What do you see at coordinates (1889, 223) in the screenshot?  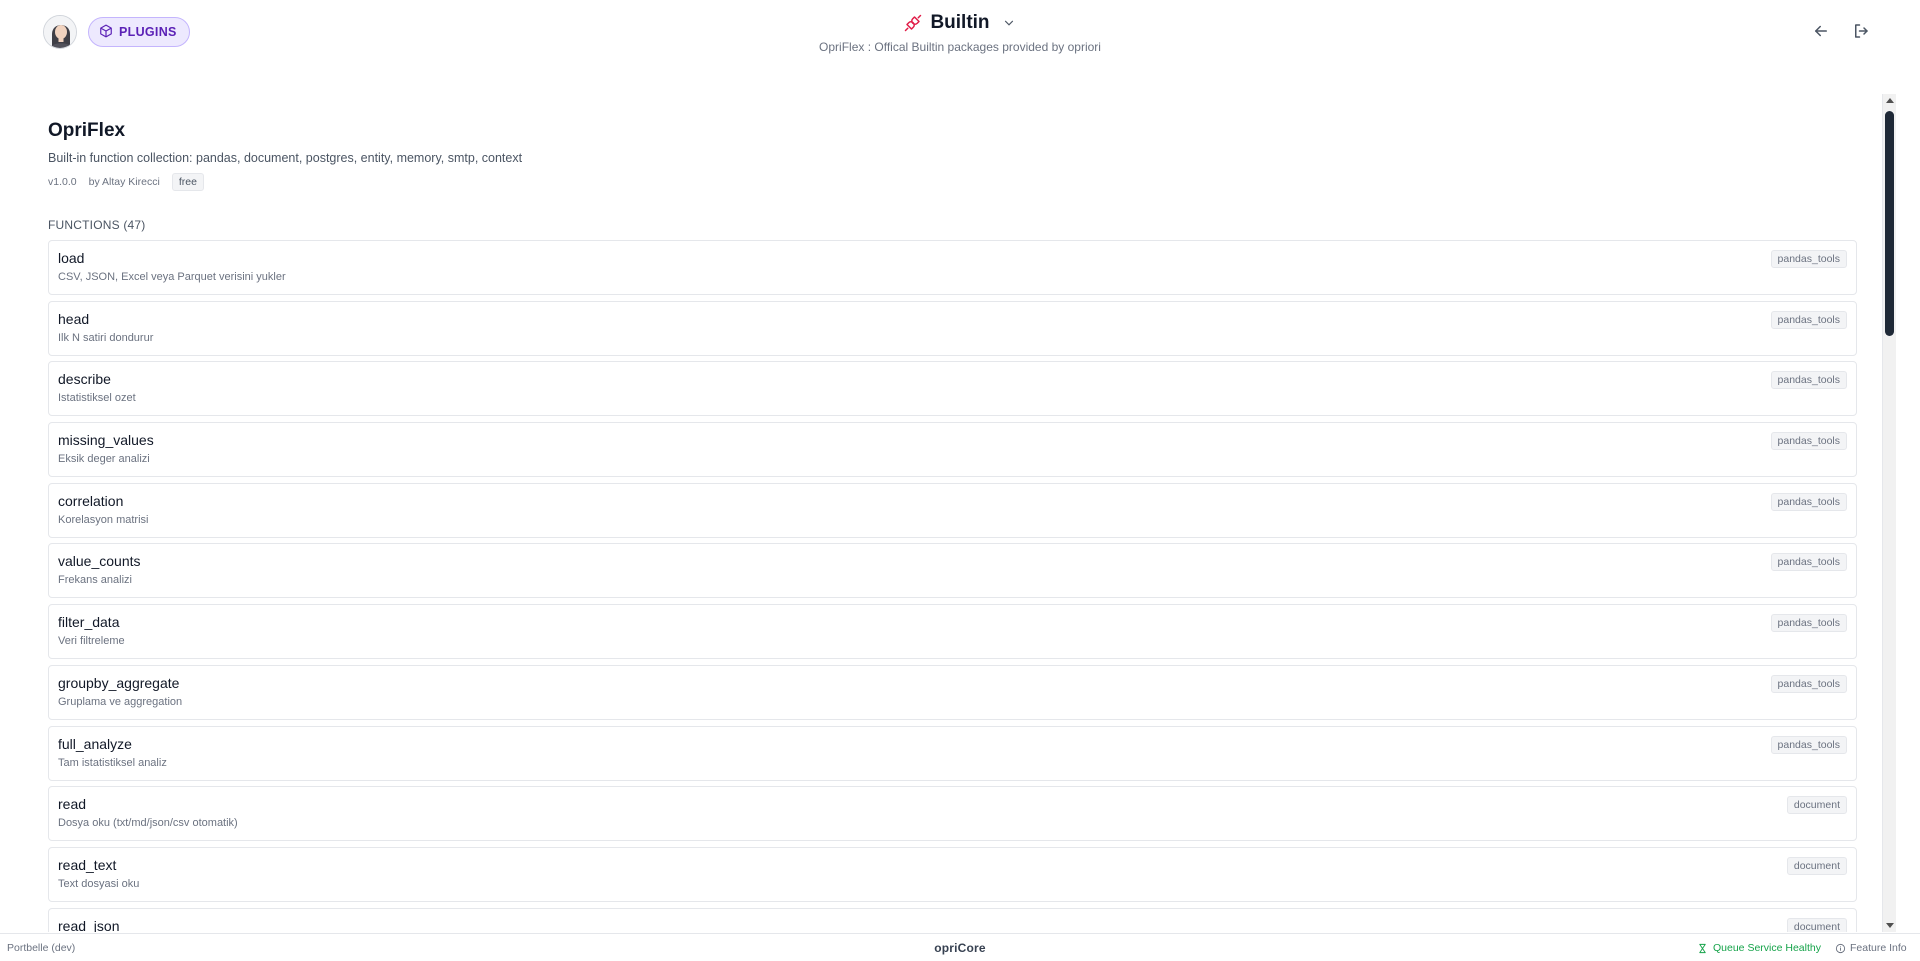 I see `scrollbar-thumb` at bounding box center [1889, 223].